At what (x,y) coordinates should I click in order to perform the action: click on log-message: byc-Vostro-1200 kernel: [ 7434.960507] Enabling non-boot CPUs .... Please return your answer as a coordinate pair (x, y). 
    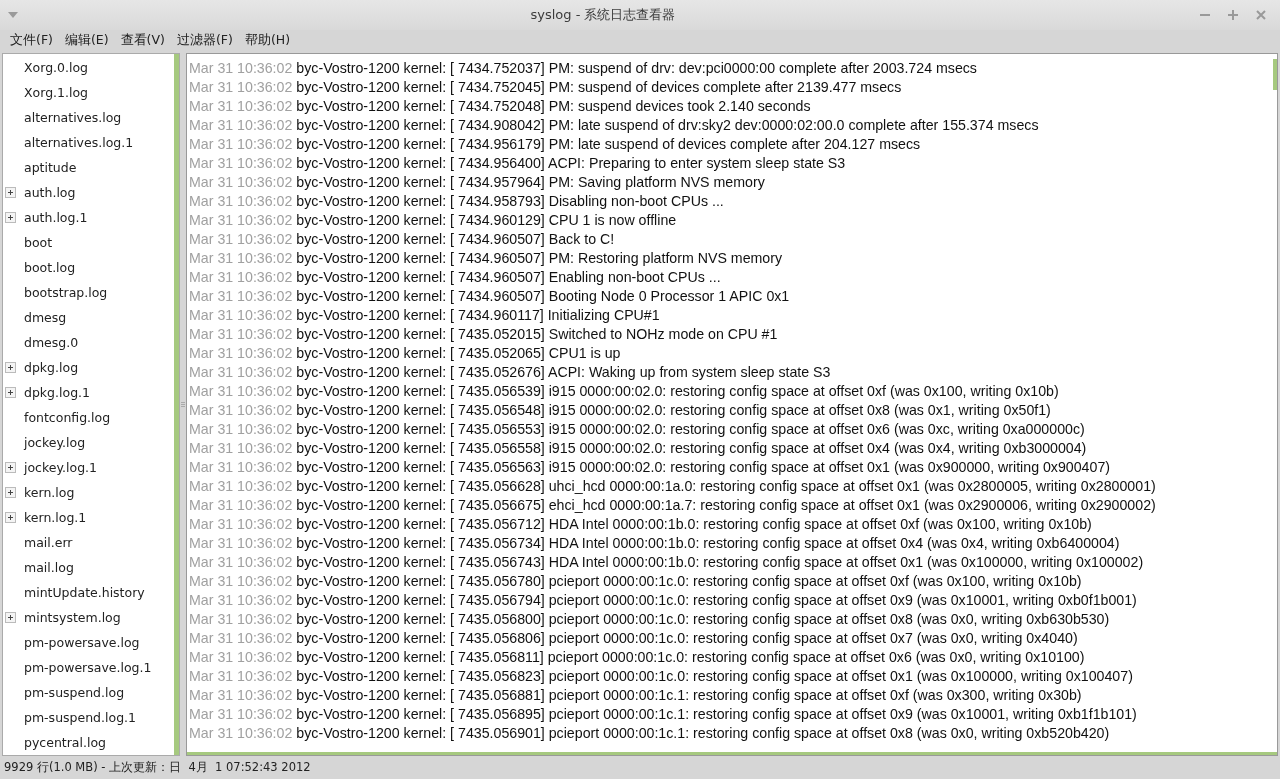
    Looking at the image, I should click on (508, 276).